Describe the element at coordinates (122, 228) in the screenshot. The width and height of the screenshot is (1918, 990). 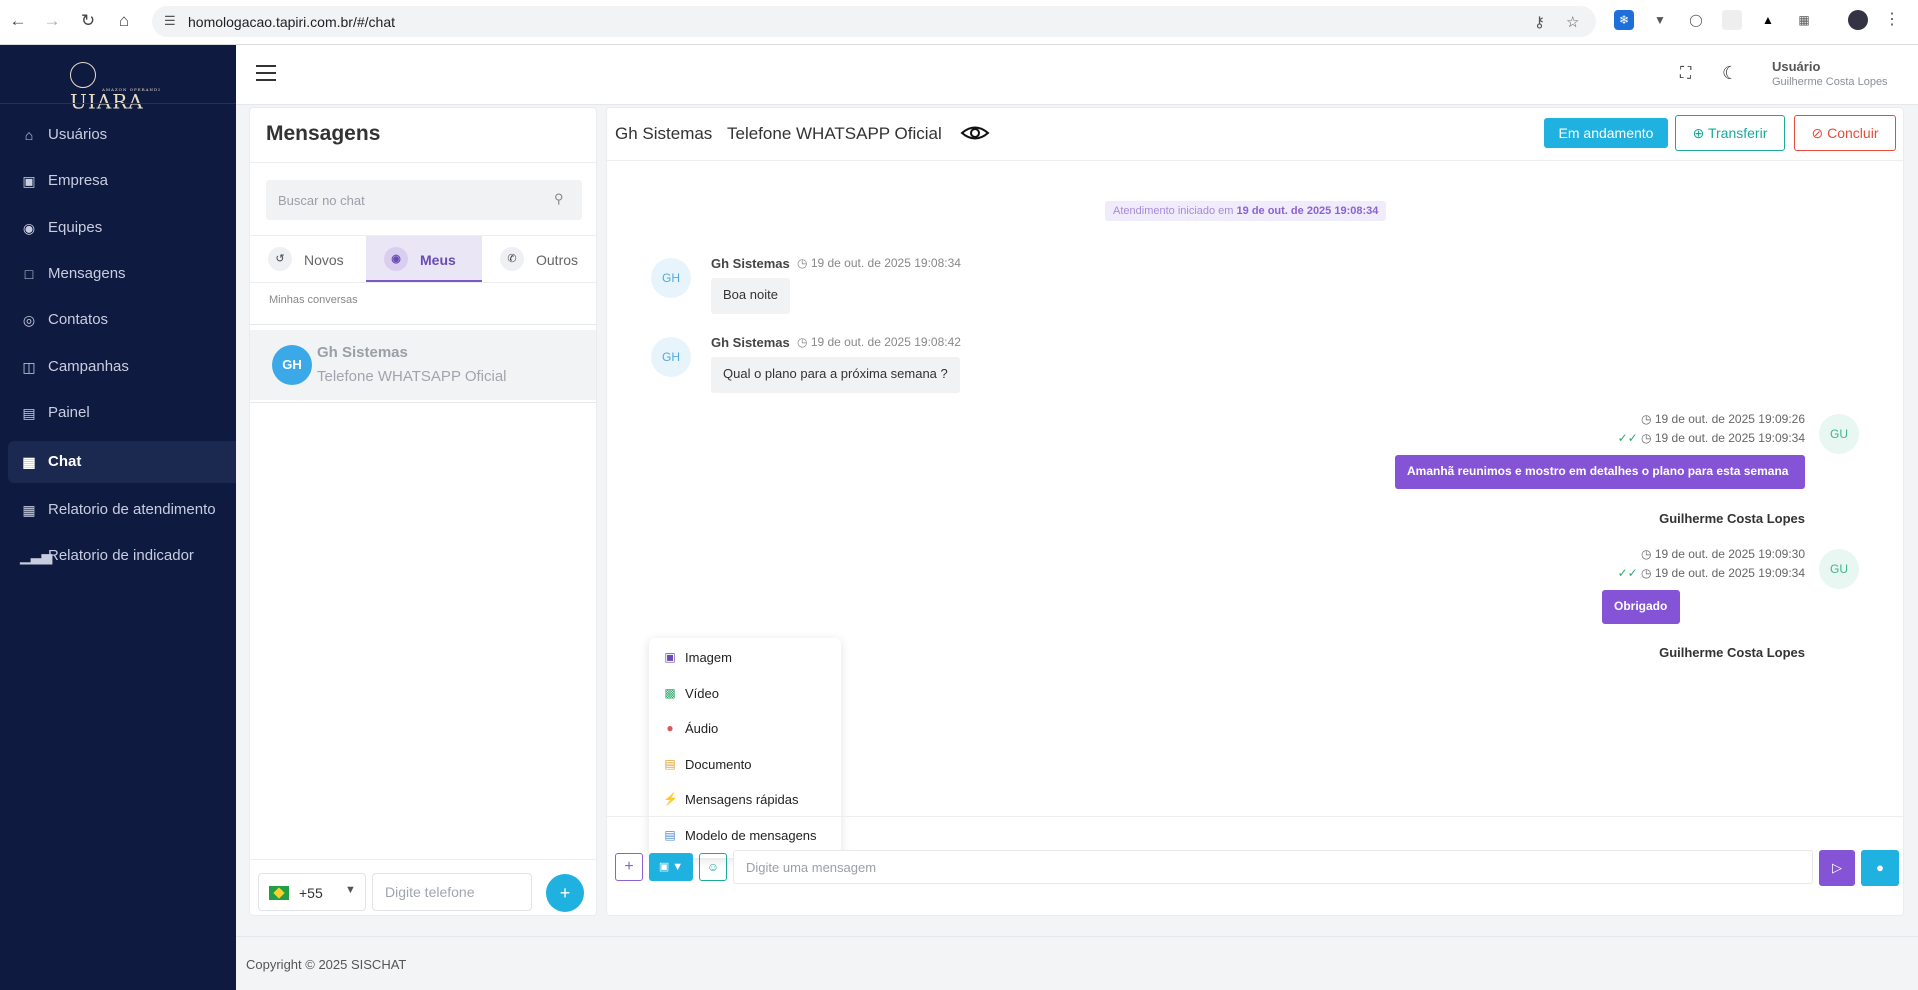
I see `sidebar-item-equipes: ◉ Equipes` at that location.